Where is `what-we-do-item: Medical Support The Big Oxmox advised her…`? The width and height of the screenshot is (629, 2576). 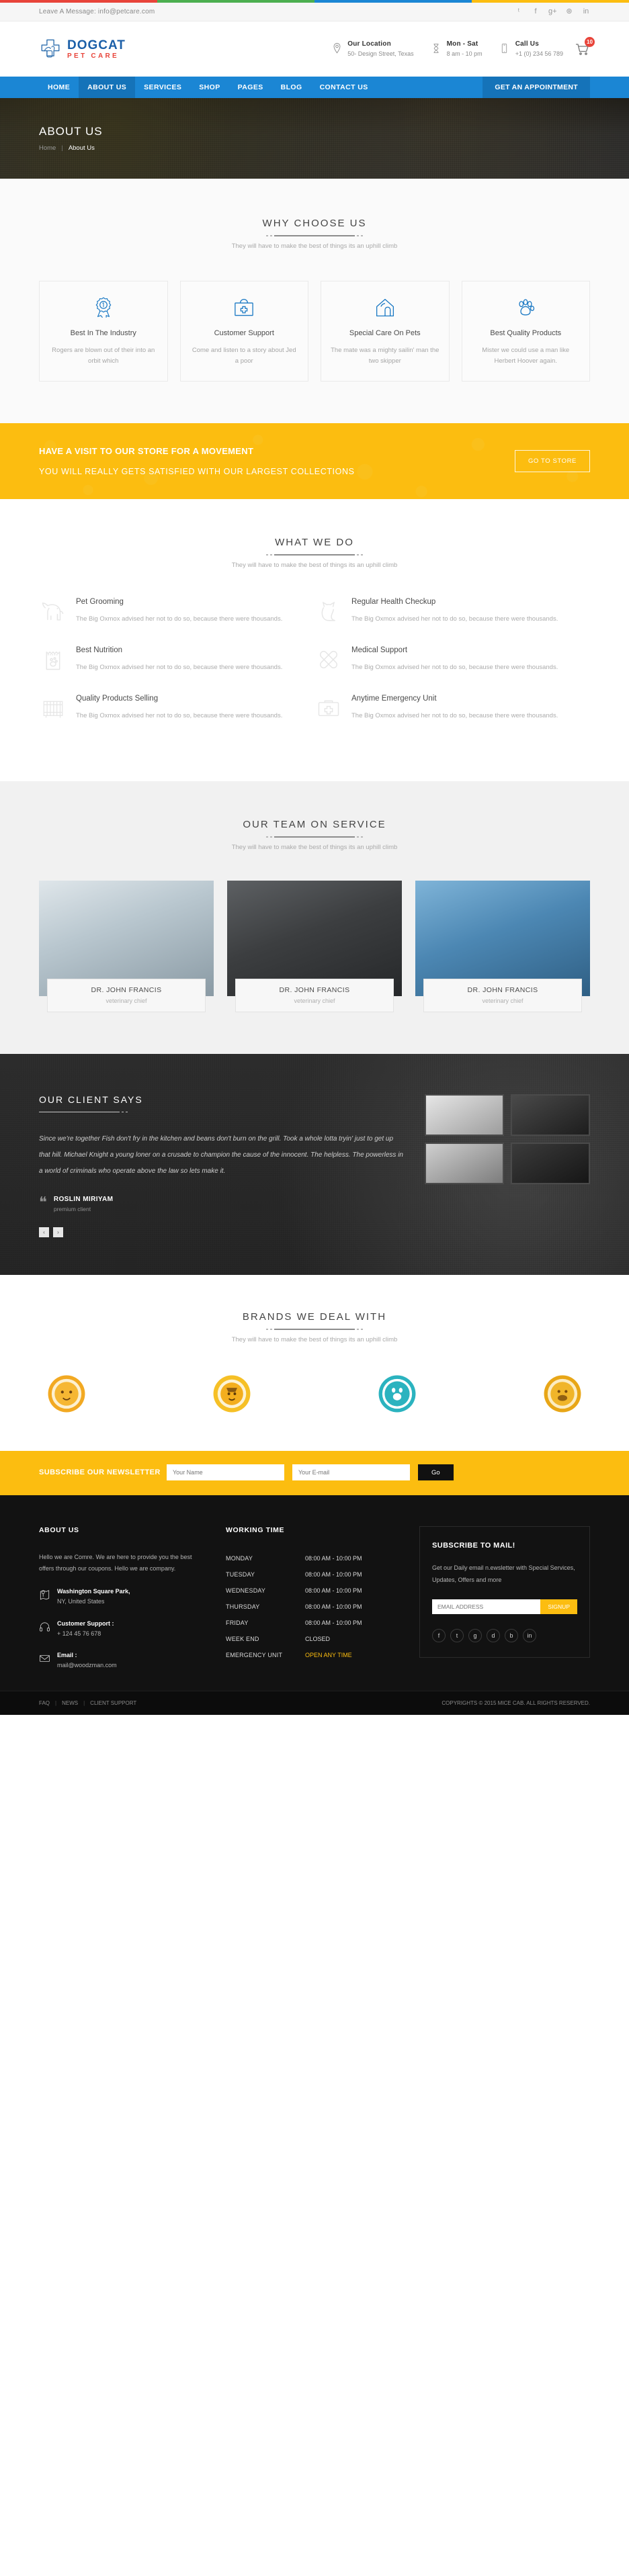
what-we-do-item: Medical Support The Big Oxmox advised her… is located at coordinates (452, 670).